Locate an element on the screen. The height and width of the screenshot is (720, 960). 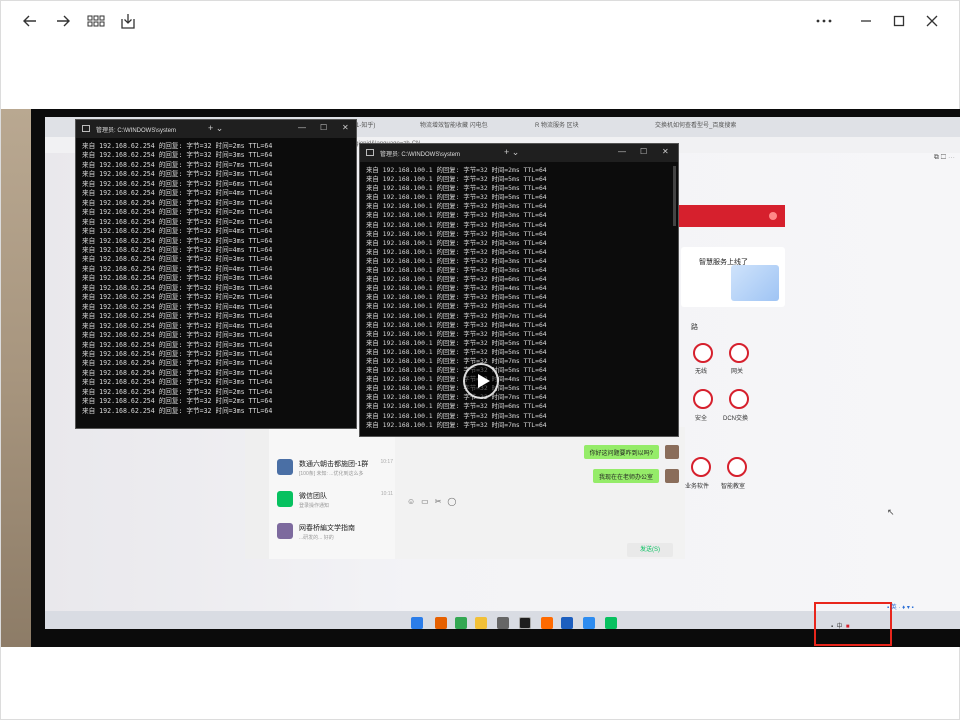
ime-indicator: 中 is located at coordinates (839, 627).